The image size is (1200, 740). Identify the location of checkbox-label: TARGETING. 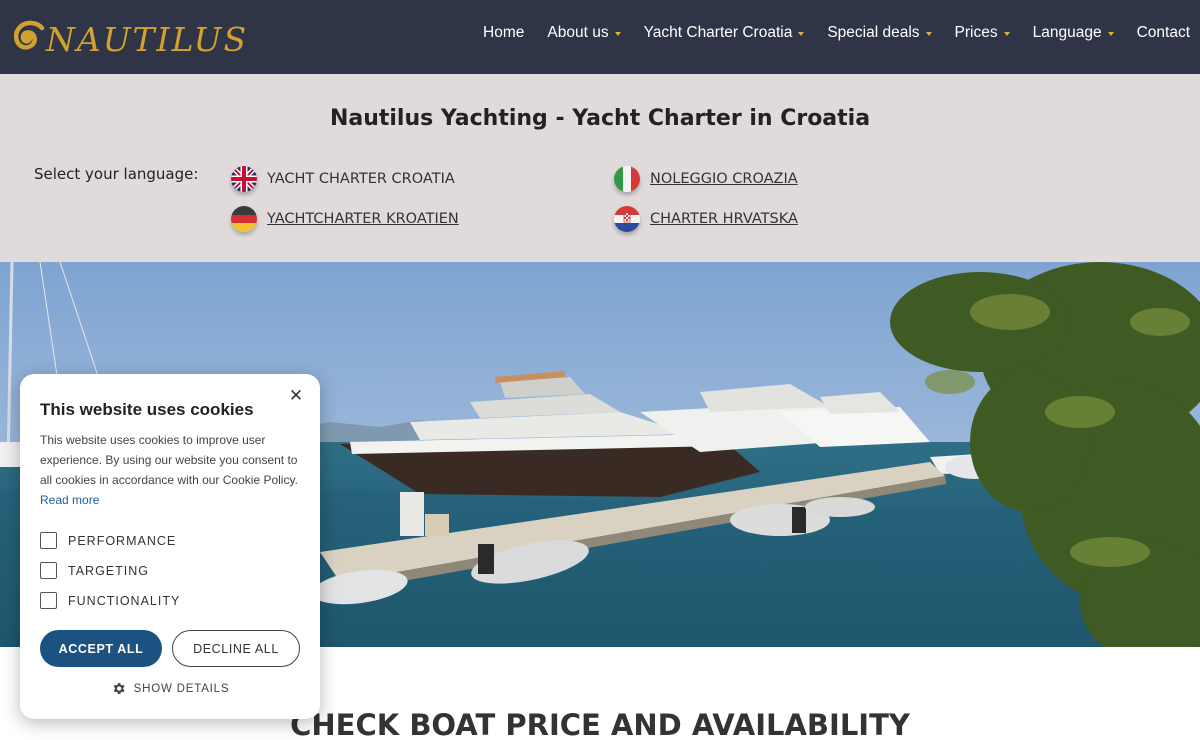
(108, 570).